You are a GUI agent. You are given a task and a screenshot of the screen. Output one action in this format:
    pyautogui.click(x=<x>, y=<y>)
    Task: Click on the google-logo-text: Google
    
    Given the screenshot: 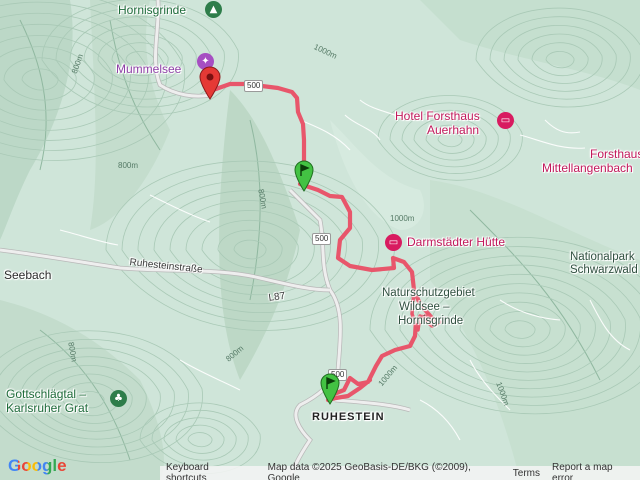 What is the action you would take?
    pyautogui.click(x=37, y=465)
    